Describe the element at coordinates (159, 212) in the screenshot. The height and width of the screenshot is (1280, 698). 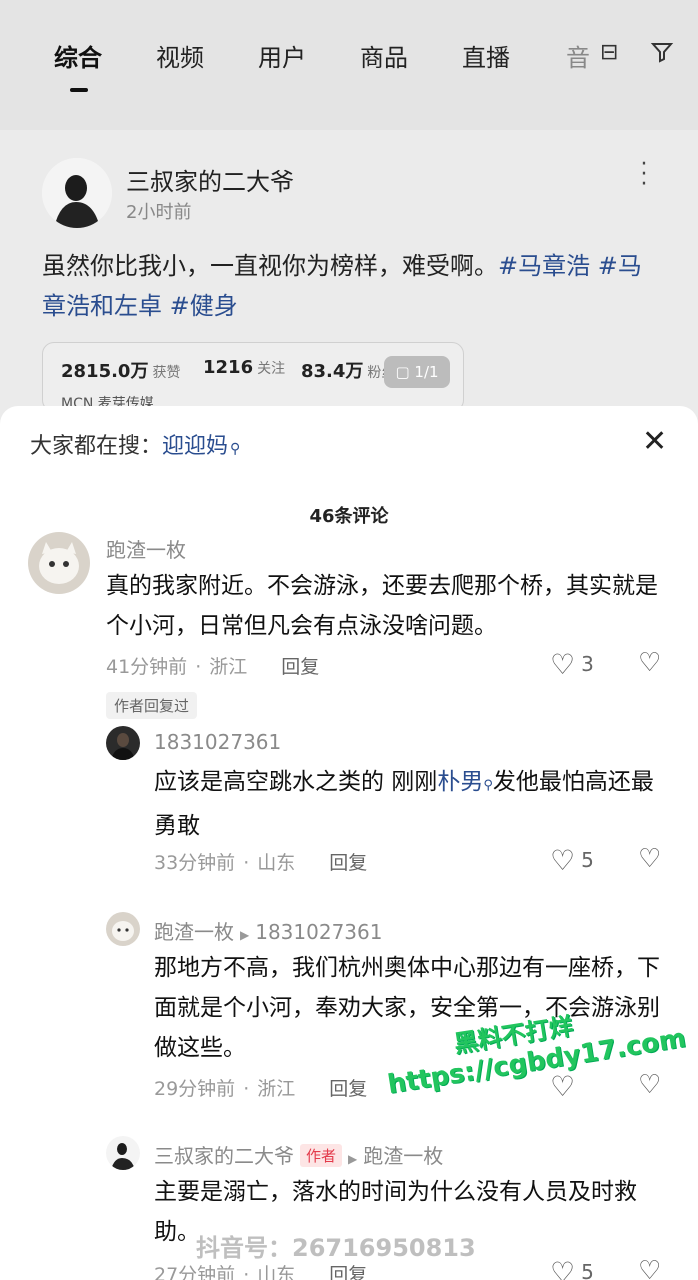
I see `post-time: 2小时前` at that location.